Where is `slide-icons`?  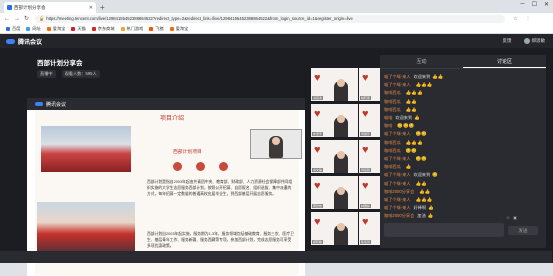
slide-icons is located at coordinates (200, 166).